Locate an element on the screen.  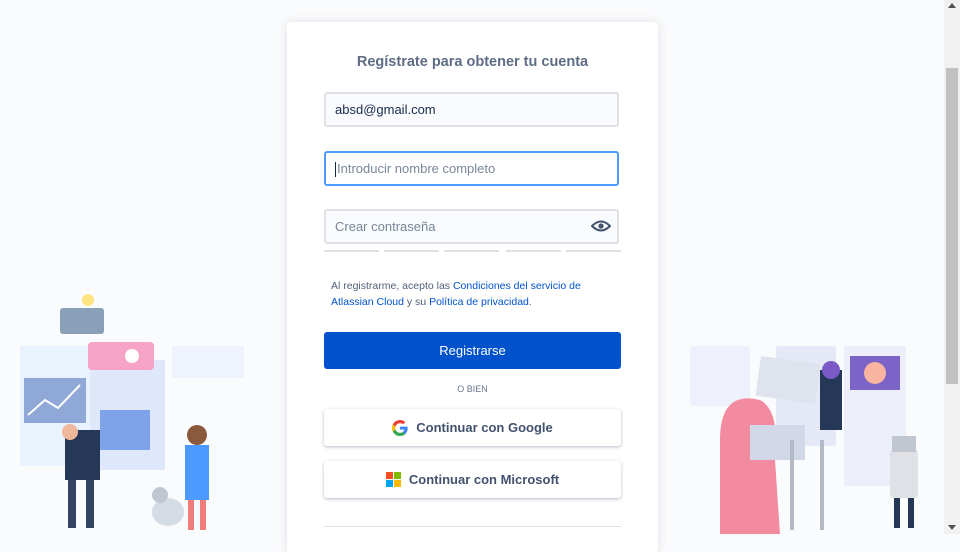
full-name-input: Introducir nombre completo is located at coordinates (471, 168).